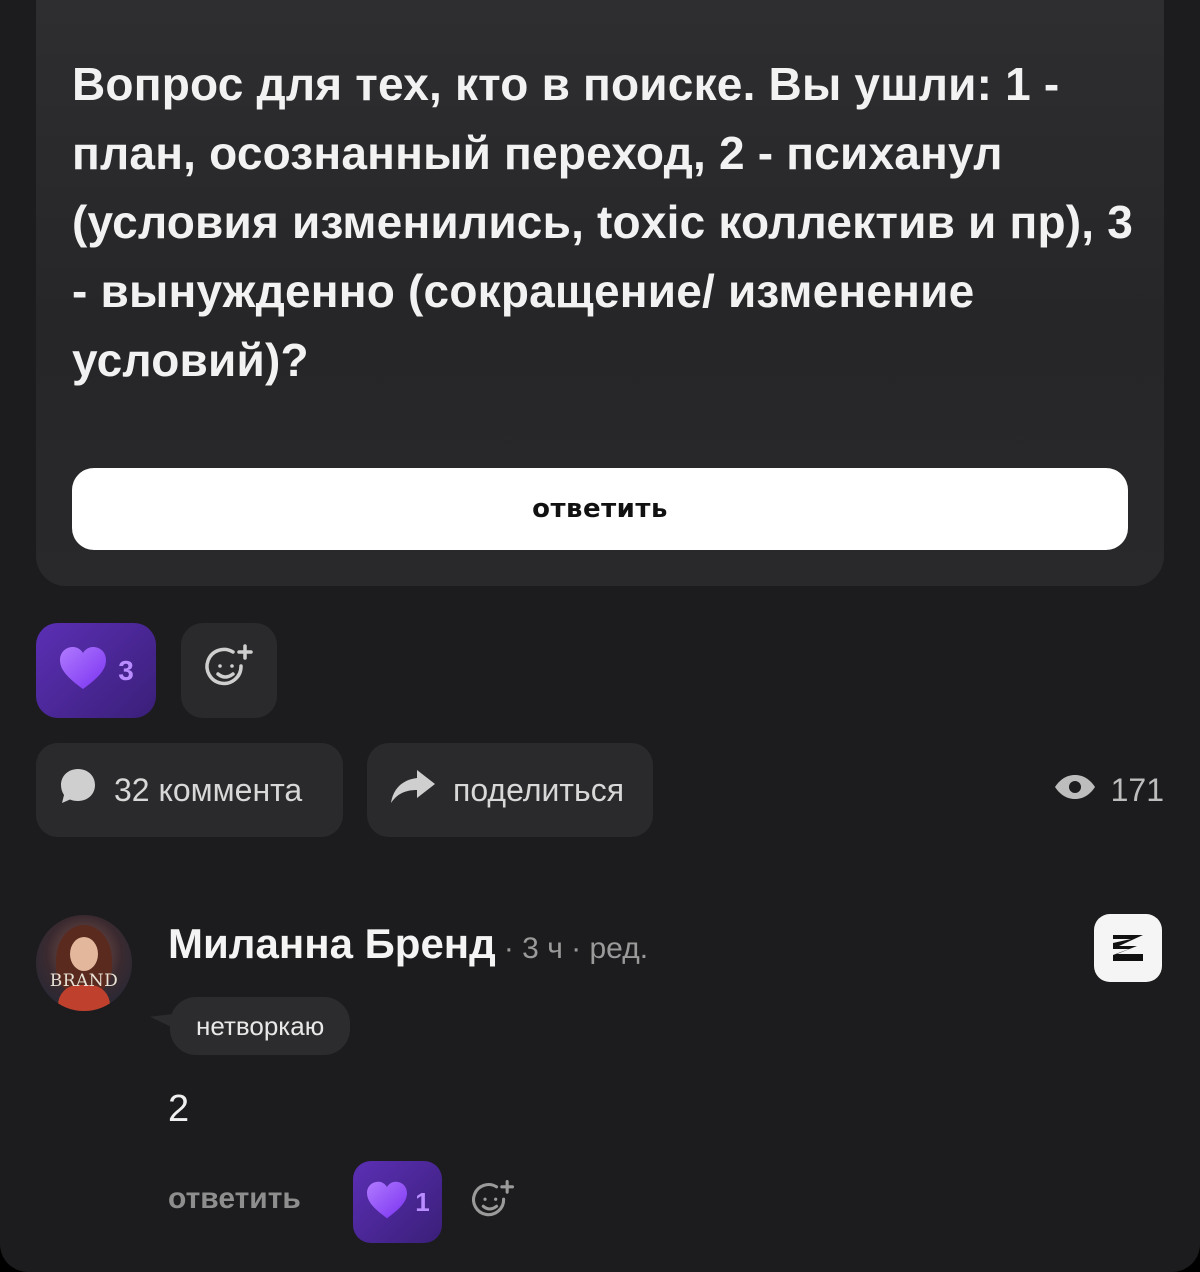 This screenshot has height=1272, width=1200. I want to click on share-label: поделиться, so click(539, 789).